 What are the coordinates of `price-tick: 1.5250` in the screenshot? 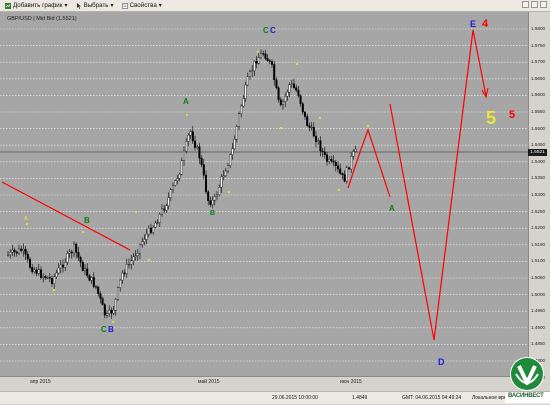 It's located at (538, 211).